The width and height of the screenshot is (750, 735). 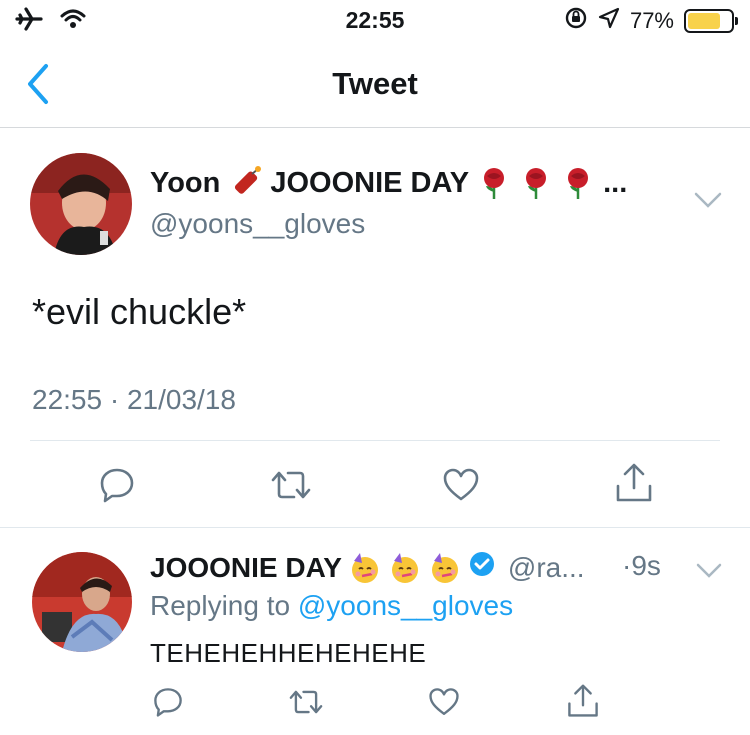 I want to click on battery-icon, so click(x=711, y=21).